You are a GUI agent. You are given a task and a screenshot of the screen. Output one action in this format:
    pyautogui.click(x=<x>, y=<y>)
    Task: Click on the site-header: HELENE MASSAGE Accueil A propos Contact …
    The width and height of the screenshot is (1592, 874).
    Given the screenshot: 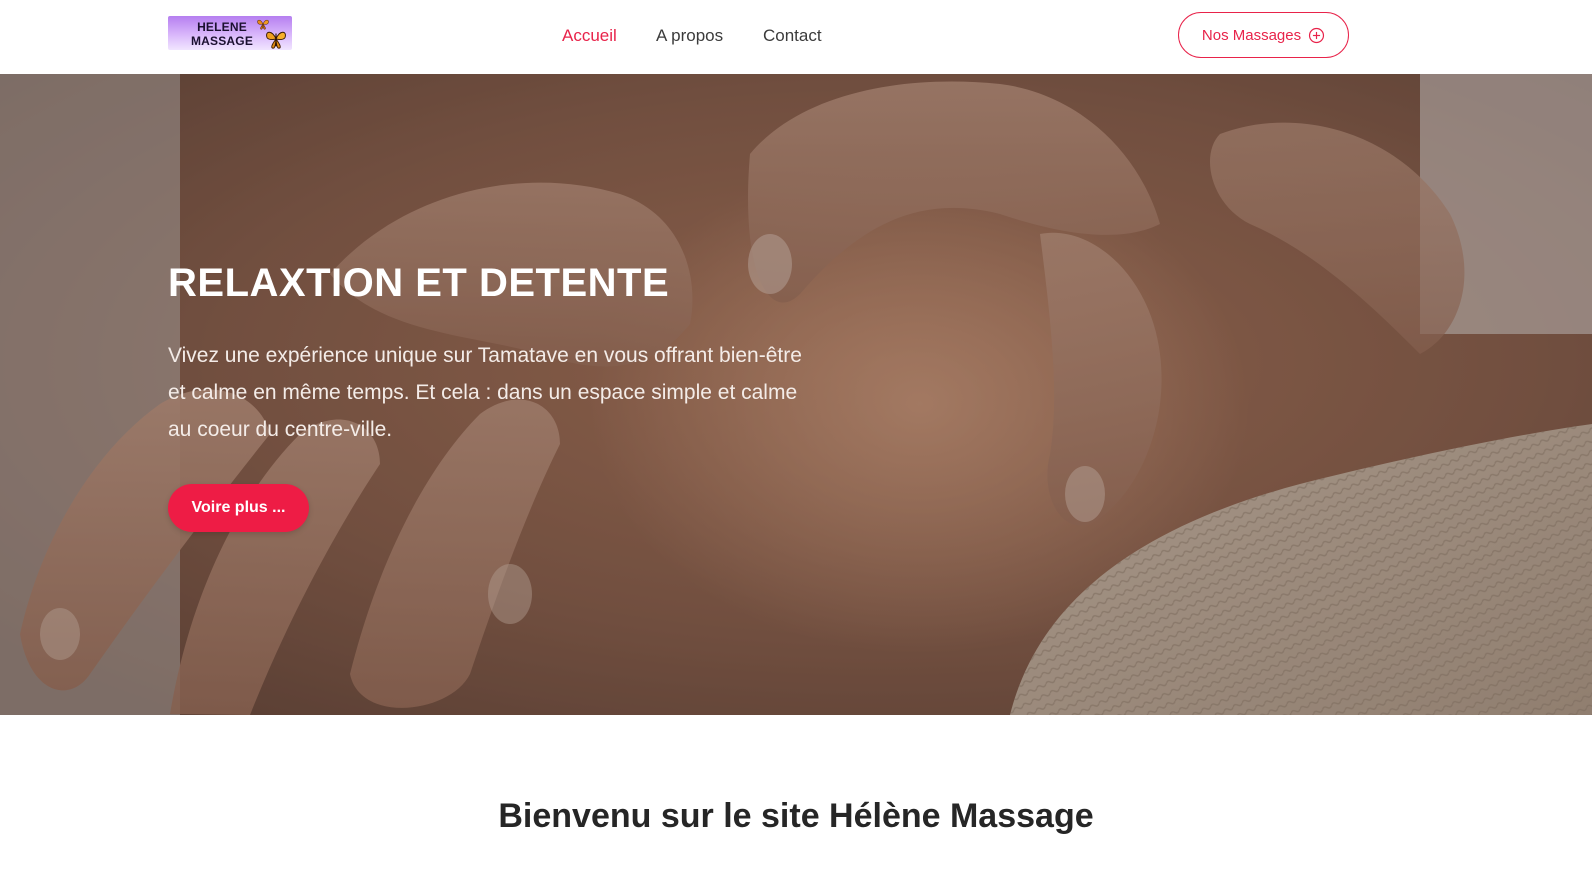 What is the action you would take?
    pyautogui.click(x=796, y=37)
    